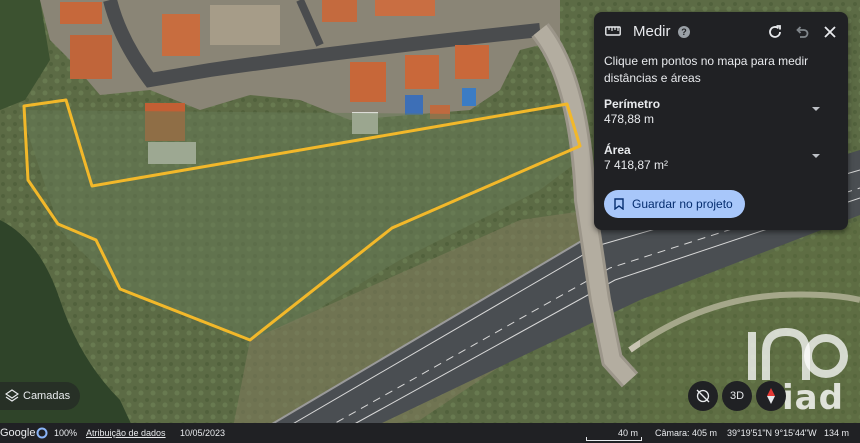 Image resolution: width=860 pixels, height=443 pixels. Describe the element at coordinates (684, 32) in the screenshot. I see `help-icon: ?` at that location.